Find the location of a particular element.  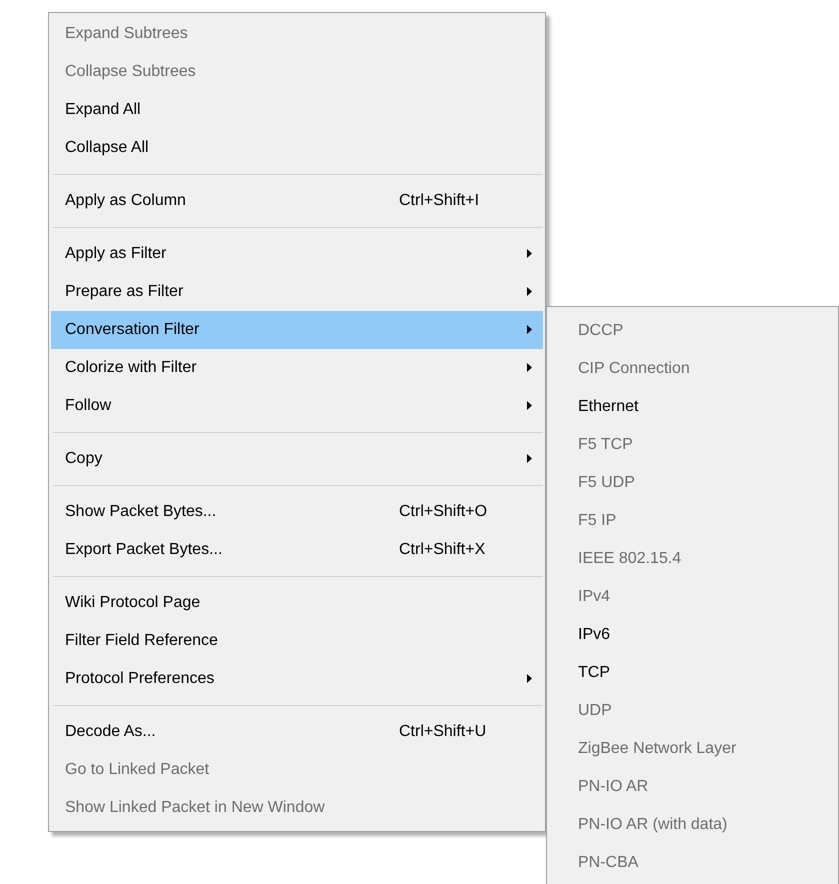

menu-item: Decode As... Ctrl+Shift+U is located at coordinates (297, 732).